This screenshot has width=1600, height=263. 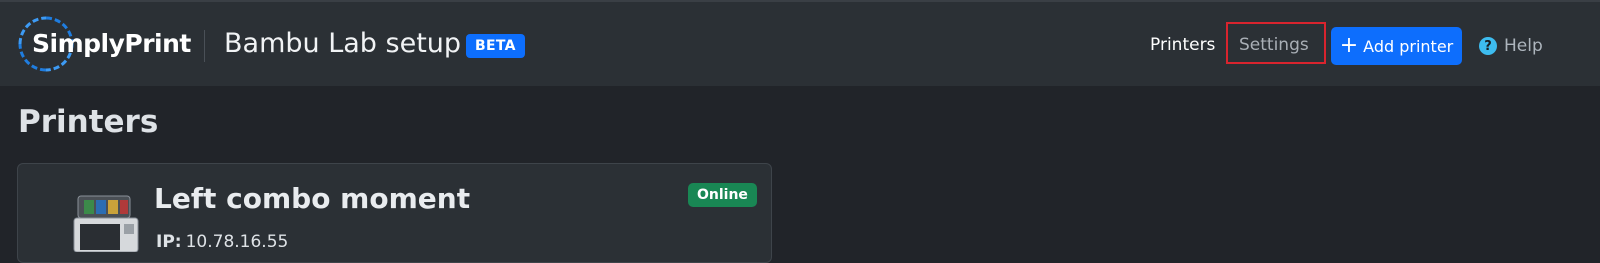 What do you see at coordinates (312, 198) in the screenshot?
I see `printer-name: Left combo moment` at bounding box center [312, 198].